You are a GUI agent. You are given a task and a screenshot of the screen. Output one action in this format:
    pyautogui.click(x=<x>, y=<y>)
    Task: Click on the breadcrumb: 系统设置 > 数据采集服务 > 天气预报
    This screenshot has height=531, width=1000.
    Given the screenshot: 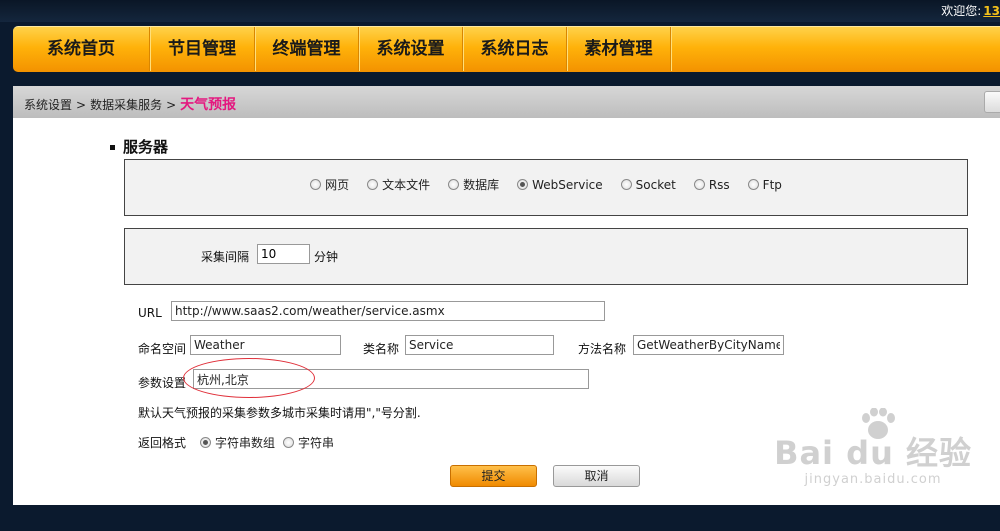 What is the action you would take?
    pyautogui.click(x=506, y=102)
    